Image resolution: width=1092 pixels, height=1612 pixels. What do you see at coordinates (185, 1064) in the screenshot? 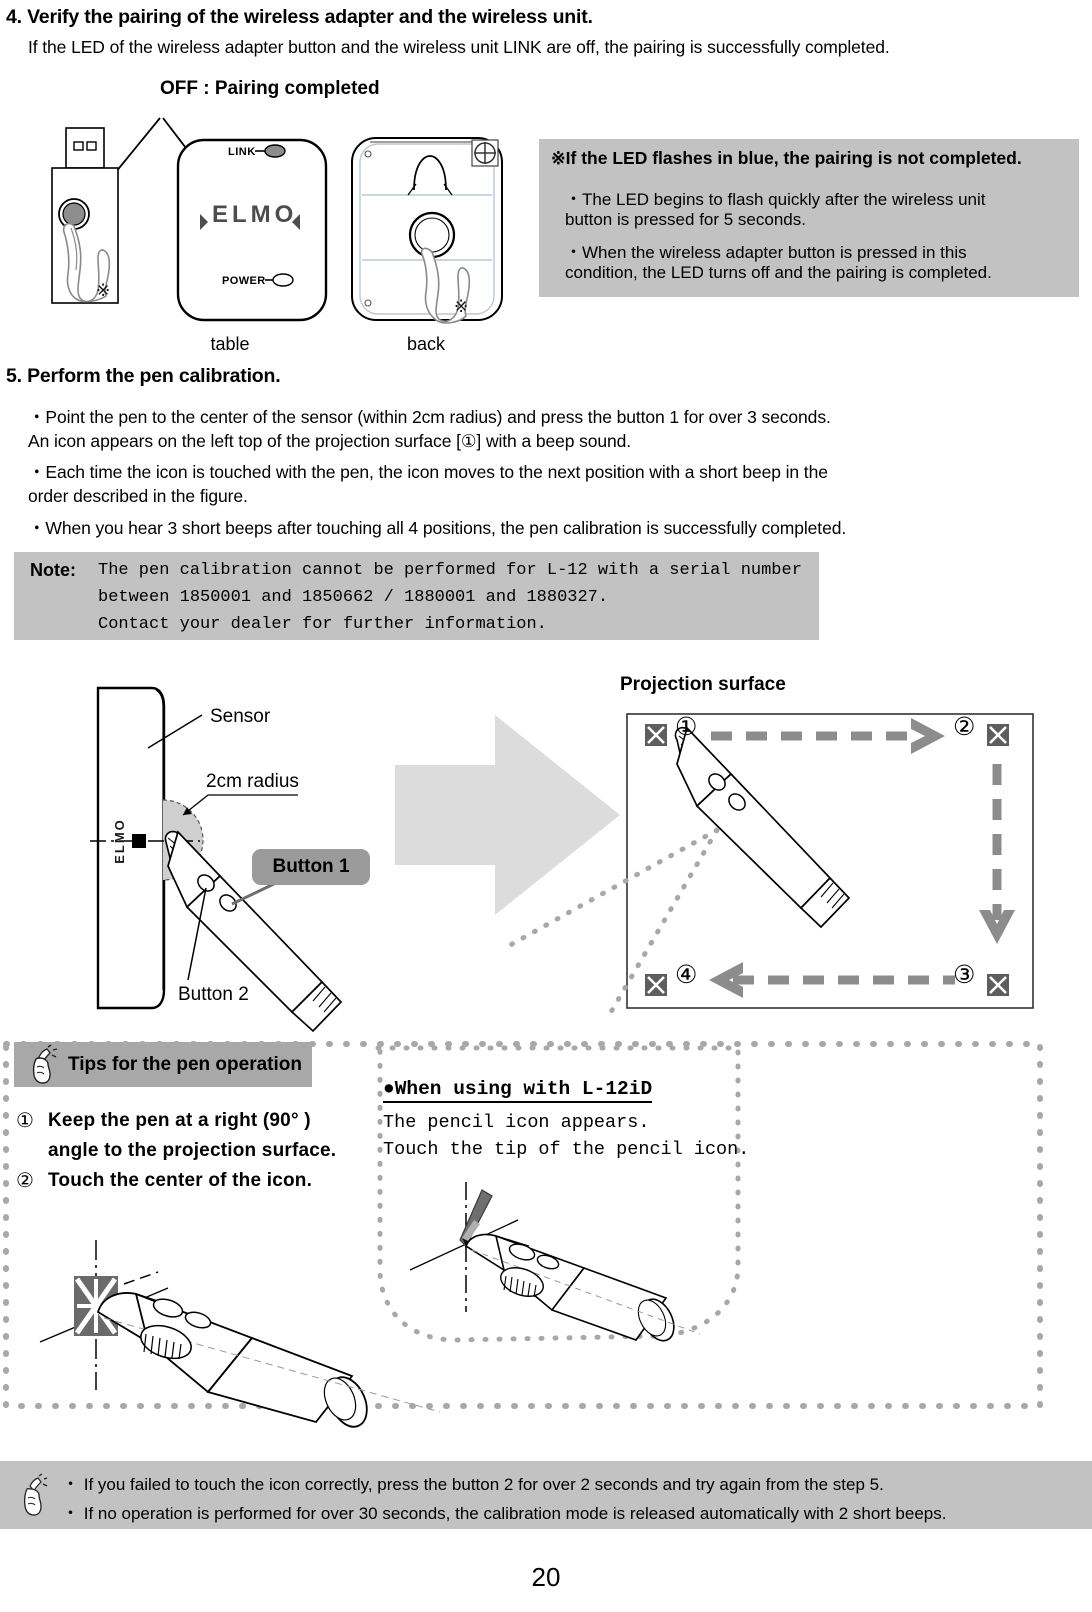
I see `tips-header-label: Tips for the pen operation` at bounding box center [185, 1064].